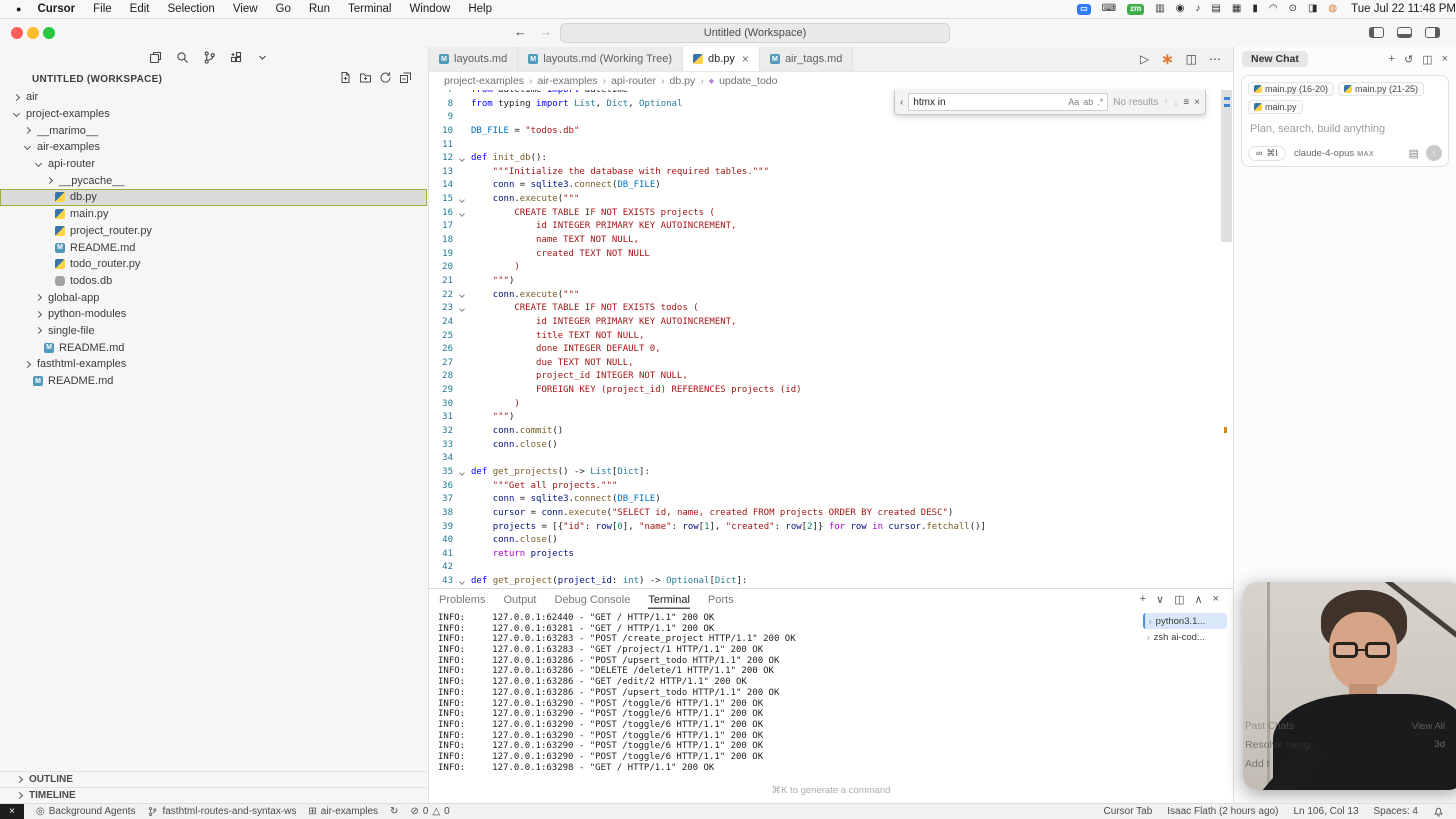  What do you see at coordinates (1191, 59) in the screenshot?
I see `split-editor-icon: ◫` at bounding box center [1191, 59].